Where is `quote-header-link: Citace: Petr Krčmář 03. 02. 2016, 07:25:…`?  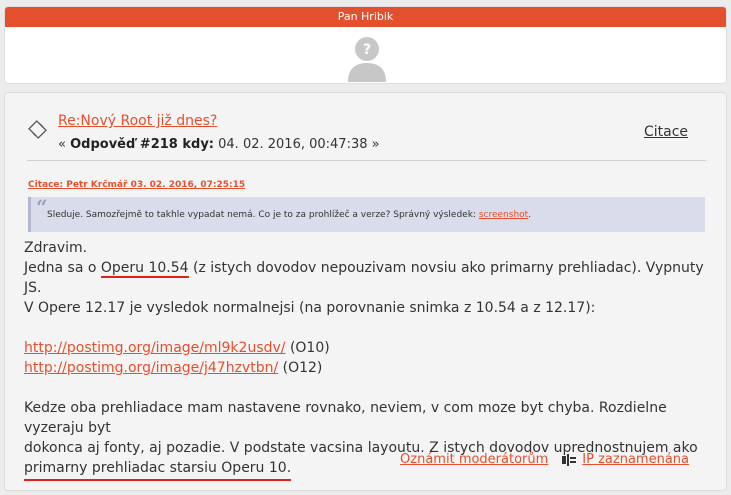 quote-header-link: Citace: Petr Krčmář 03. 02. 2016, 07:25:… is located at coordinates (136, 185).